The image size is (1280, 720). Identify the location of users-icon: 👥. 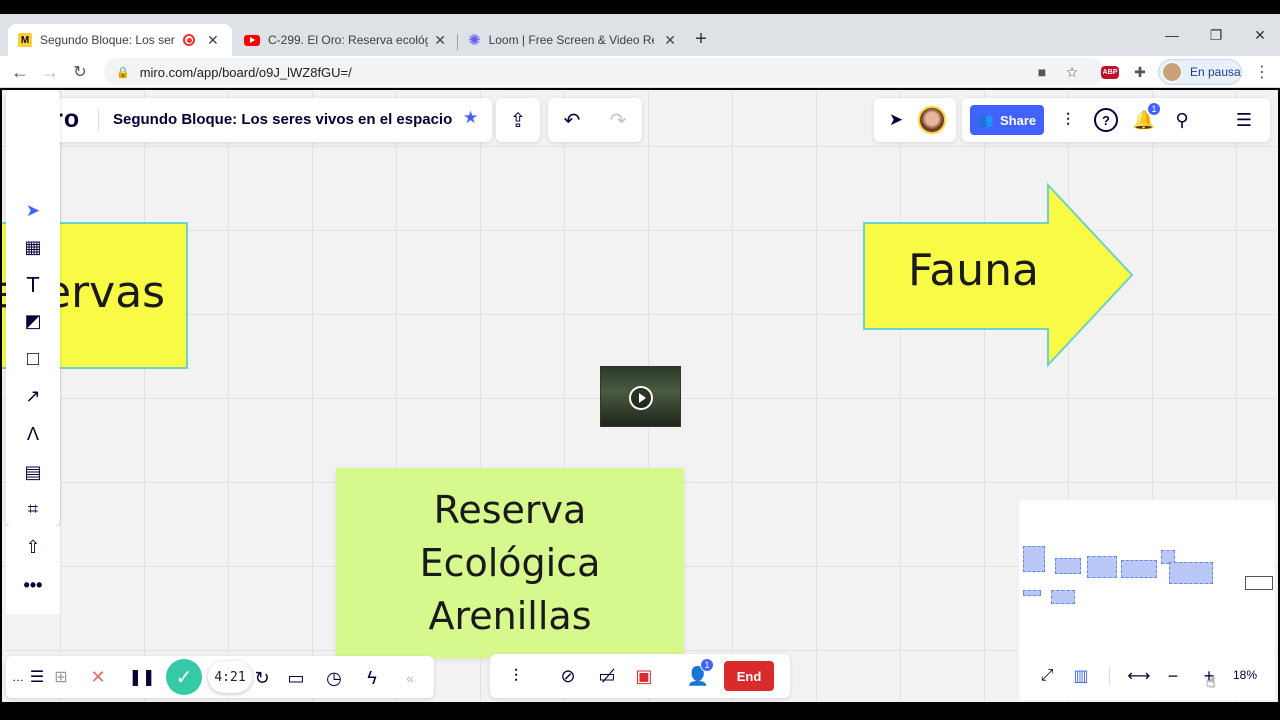
(986, 119).